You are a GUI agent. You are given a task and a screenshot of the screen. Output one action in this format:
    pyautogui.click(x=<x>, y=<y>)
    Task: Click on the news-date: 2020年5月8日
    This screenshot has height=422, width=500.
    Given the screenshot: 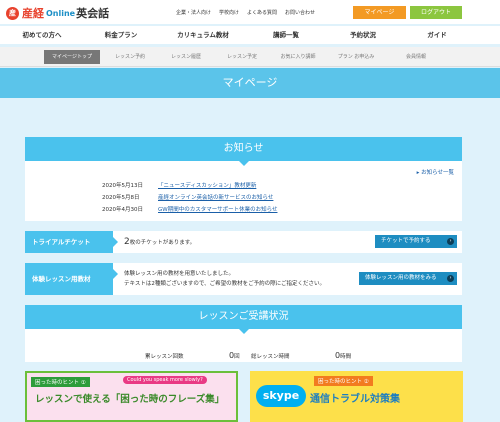 What is the action you would take?
    pyautogui.click(x=121, y=198)
    